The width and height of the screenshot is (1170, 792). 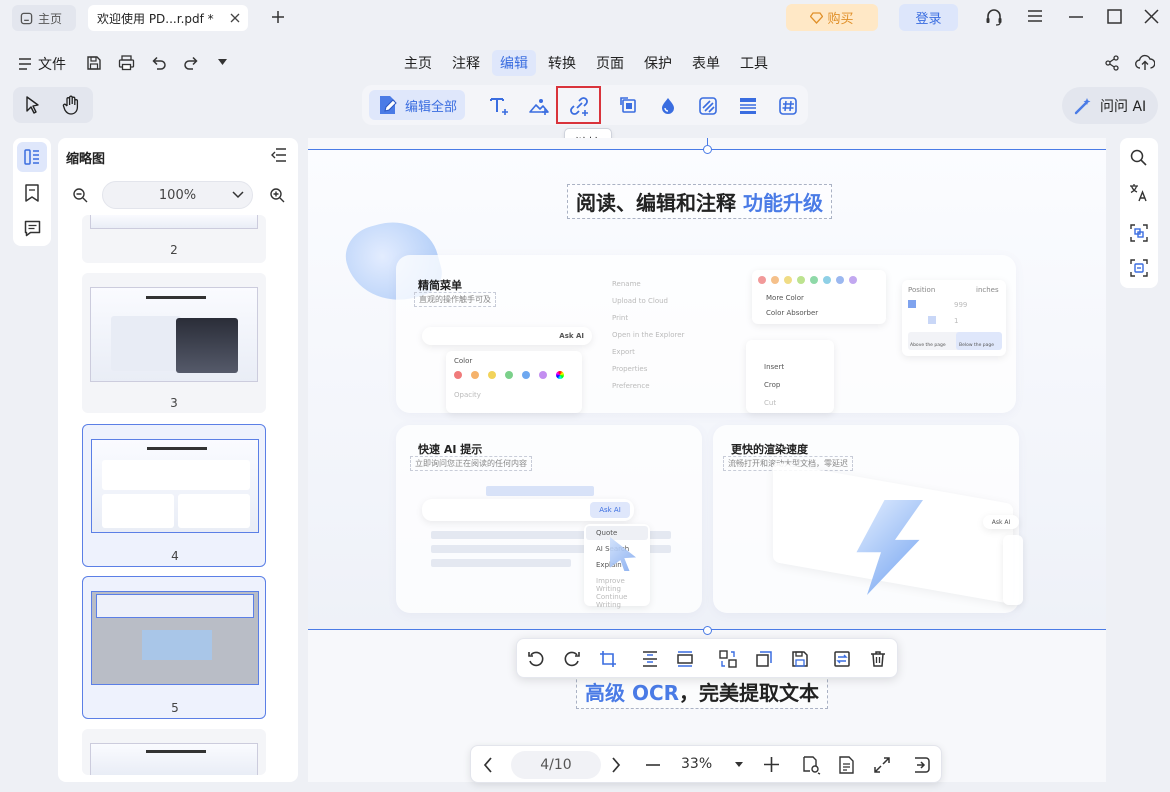 What do you see at coordinates (440, 285) in the screenshot?
I see `panel1-title: 精简菜单` at bounding box center [440, 285].